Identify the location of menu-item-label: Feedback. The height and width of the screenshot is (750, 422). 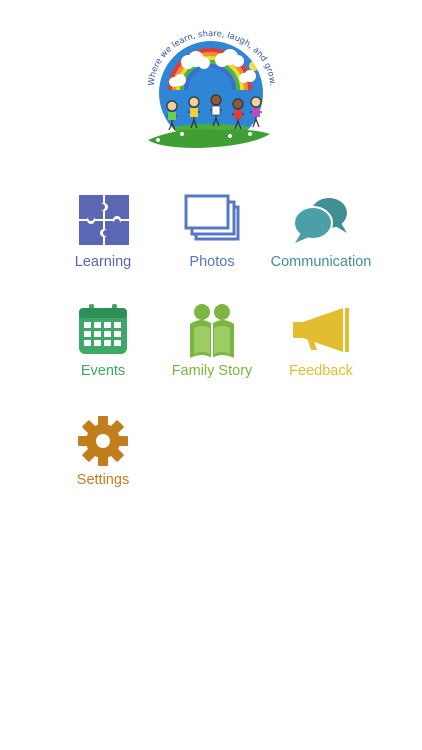
(321, 371).